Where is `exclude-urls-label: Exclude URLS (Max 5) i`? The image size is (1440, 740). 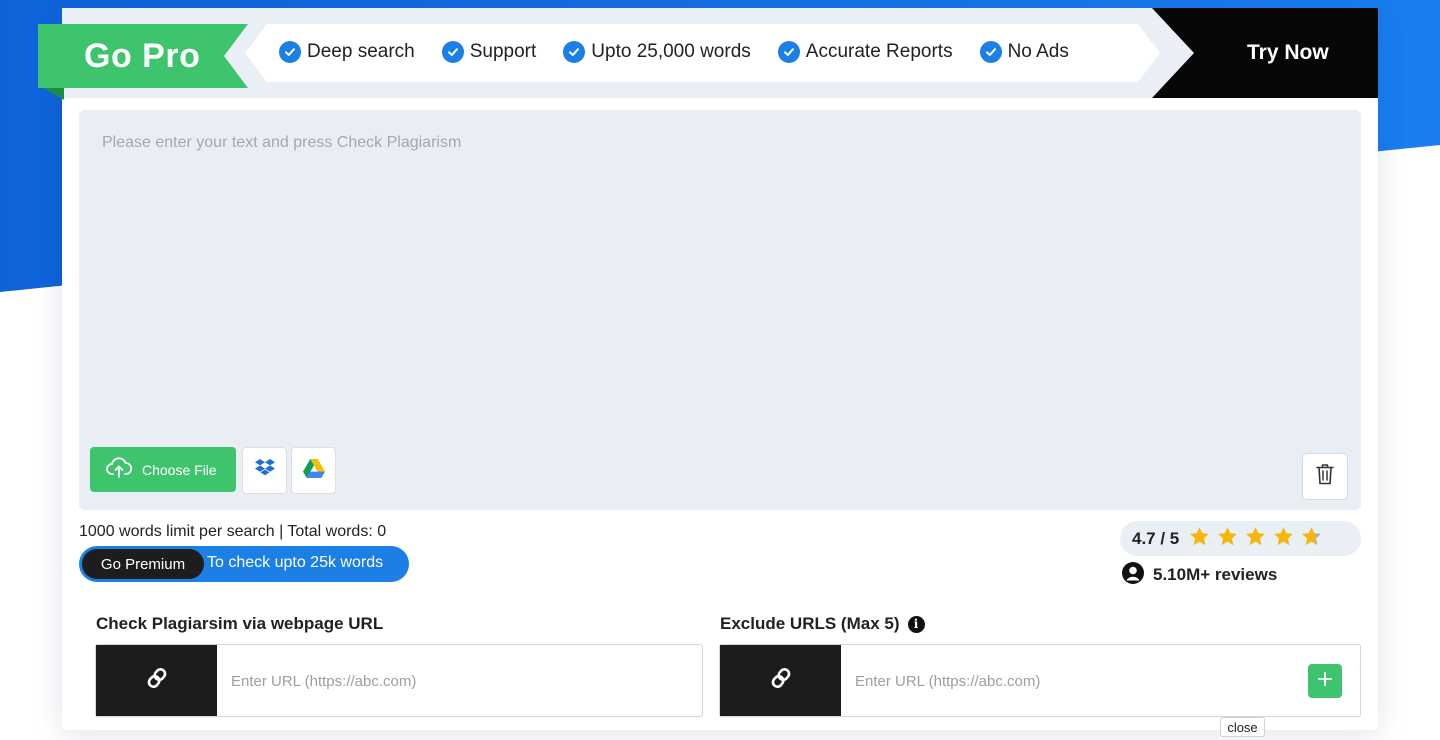
exclude-urls-label: Exclude URLS (Max 5) i is located at coordinates (822, 624).